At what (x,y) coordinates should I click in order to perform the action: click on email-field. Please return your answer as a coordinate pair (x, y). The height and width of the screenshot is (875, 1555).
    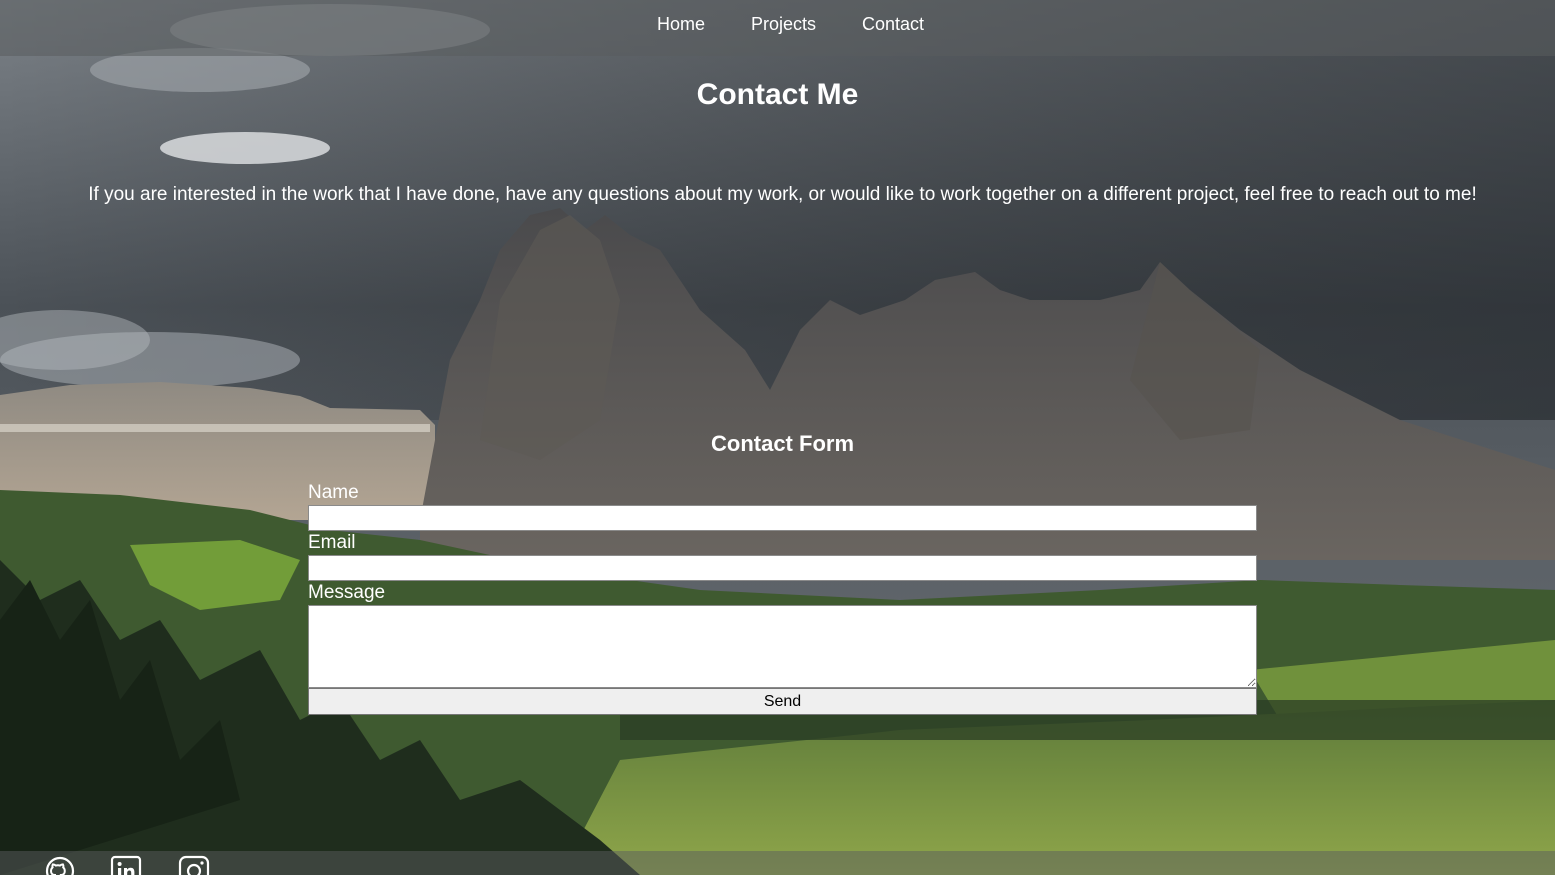
    Looking at the image, I should click on (782, 568).